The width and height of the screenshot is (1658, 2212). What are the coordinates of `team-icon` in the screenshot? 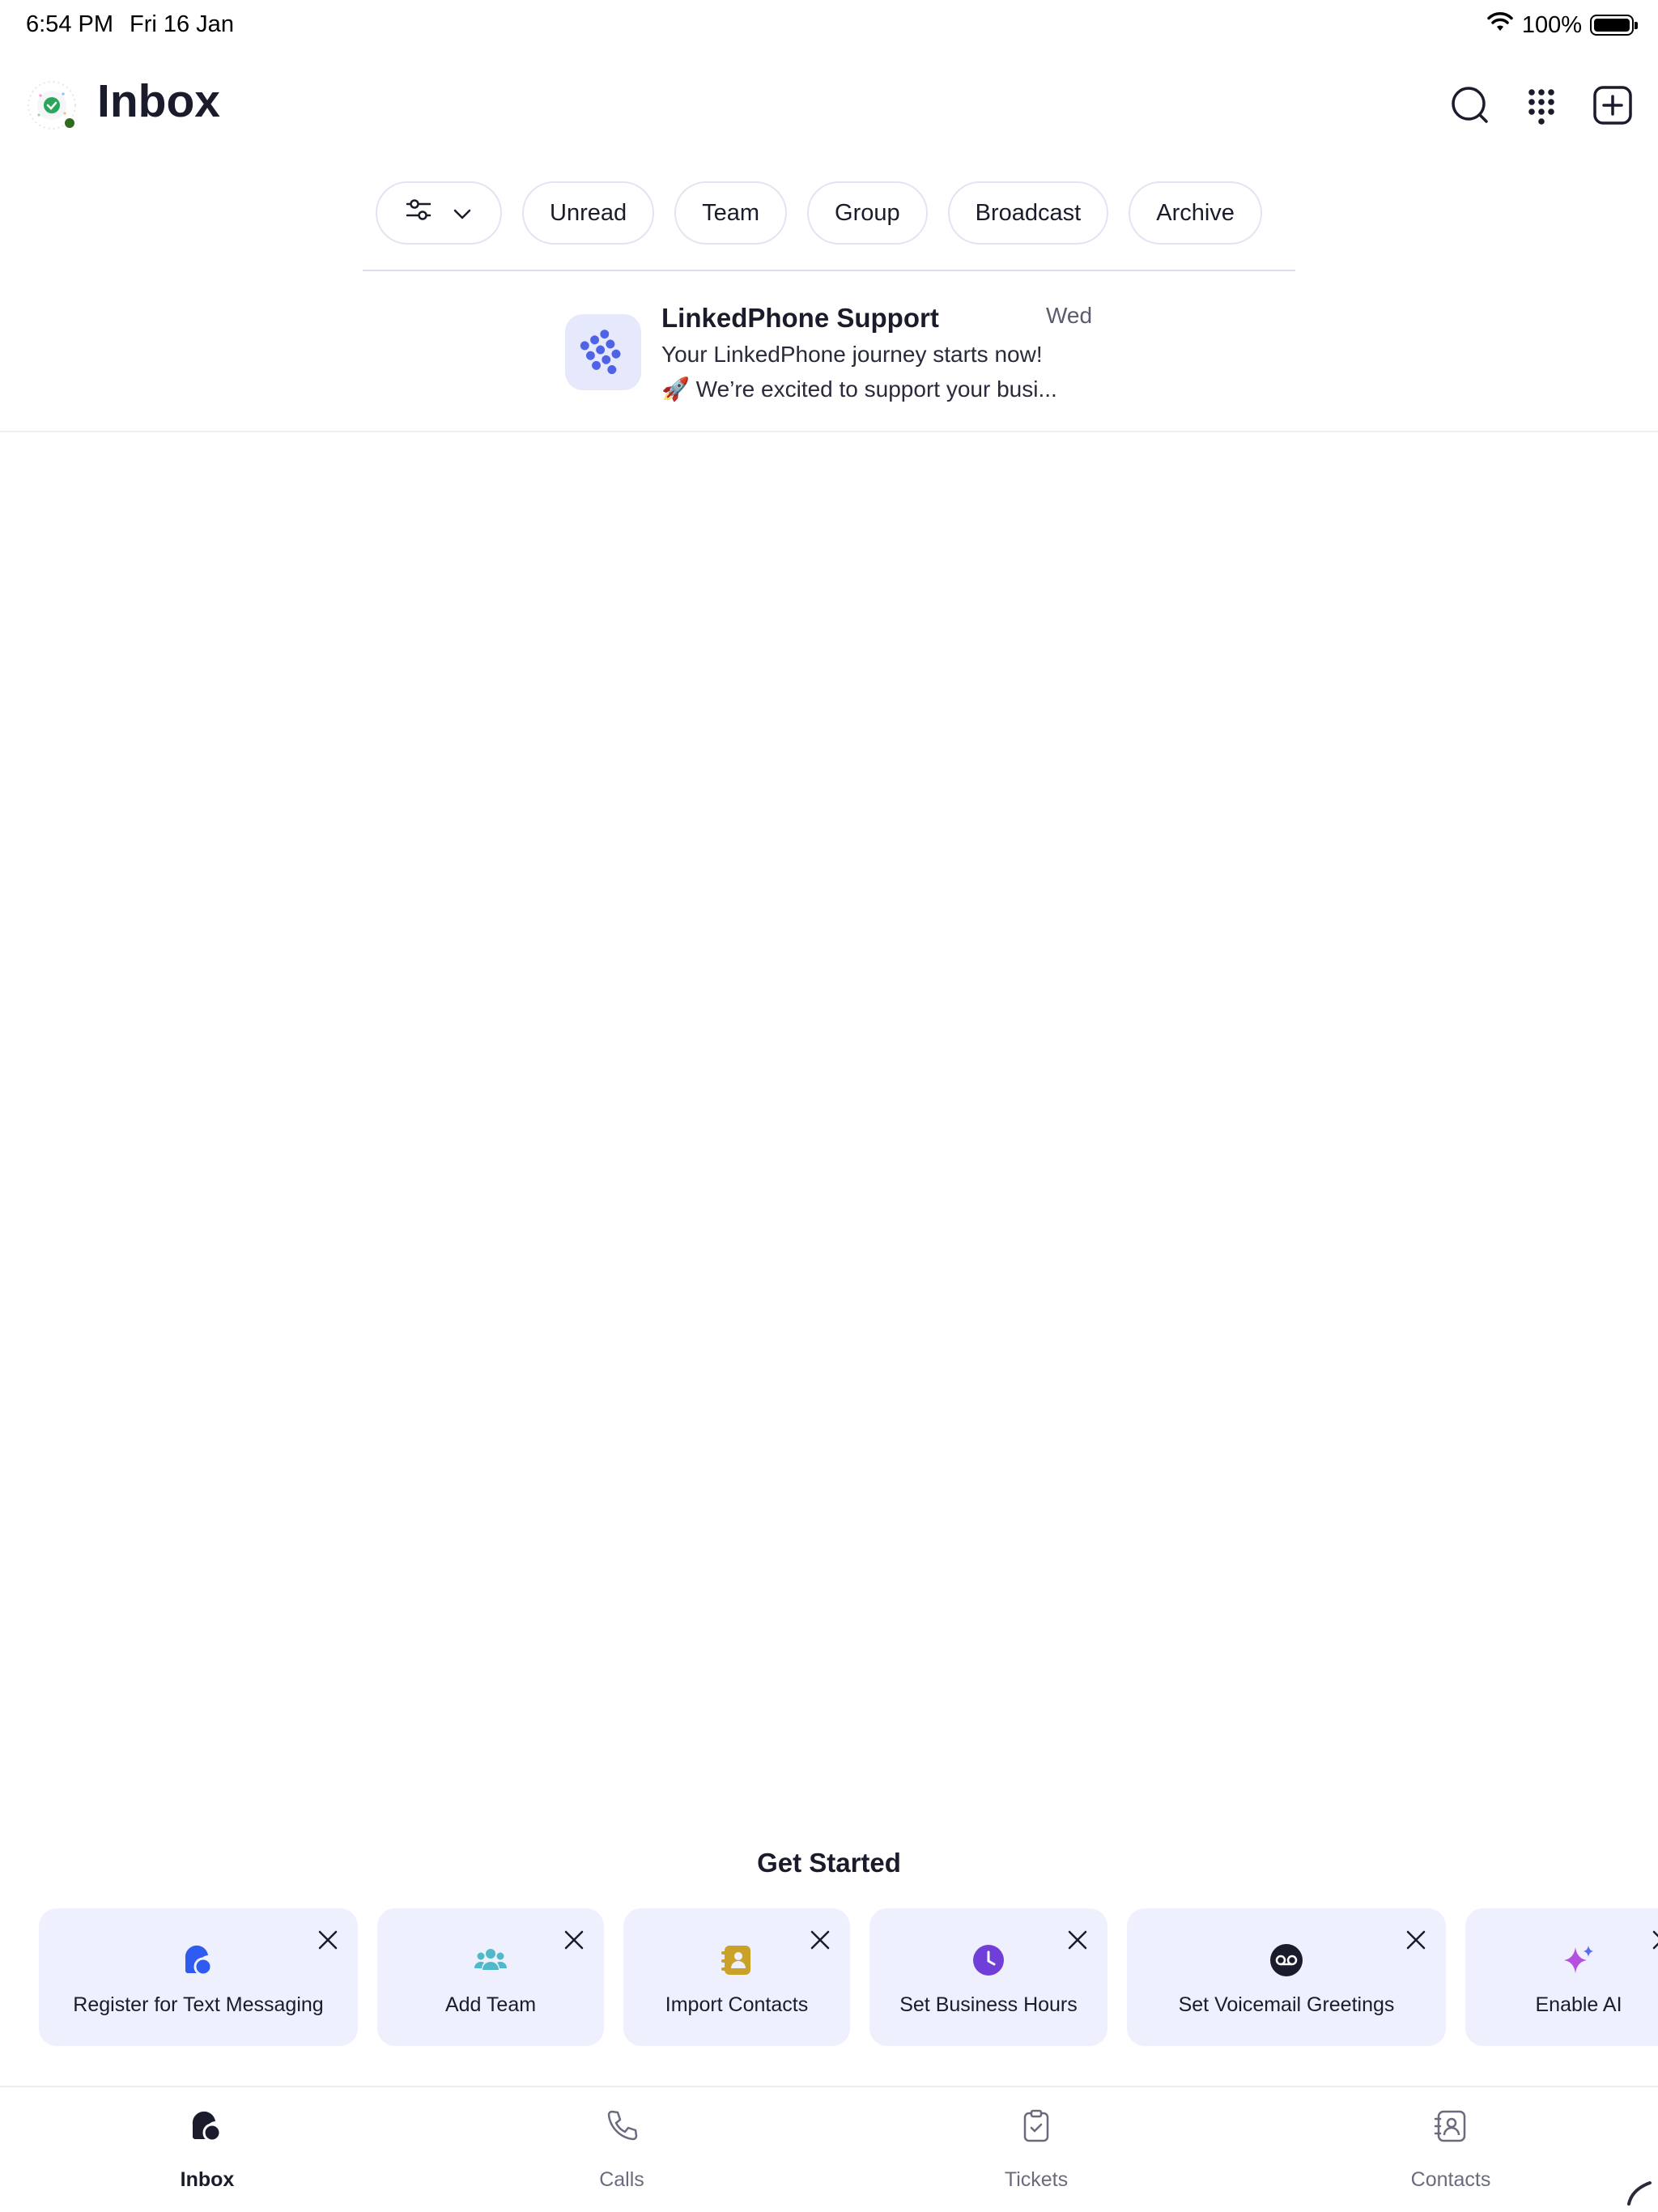 It's located at (490, 1960).